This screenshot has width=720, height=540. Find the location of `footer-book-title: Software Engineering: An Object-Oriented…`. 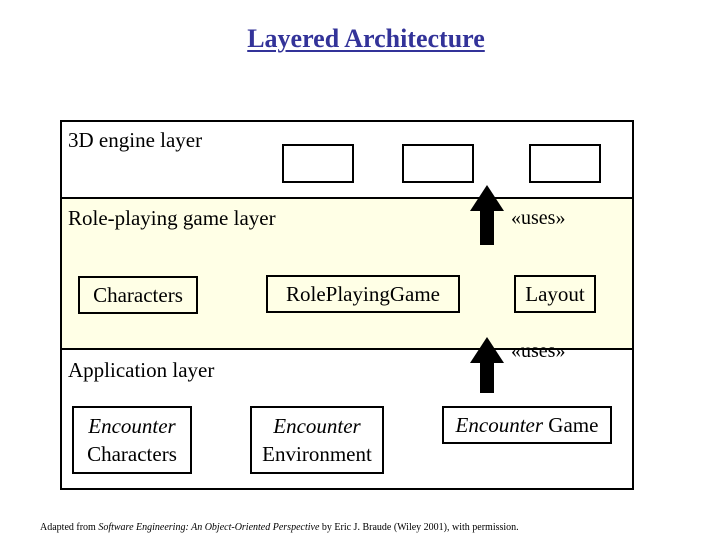

footer-book-title: Software Engineering: An Object-Oriented… is located at coordinates (209, 527).